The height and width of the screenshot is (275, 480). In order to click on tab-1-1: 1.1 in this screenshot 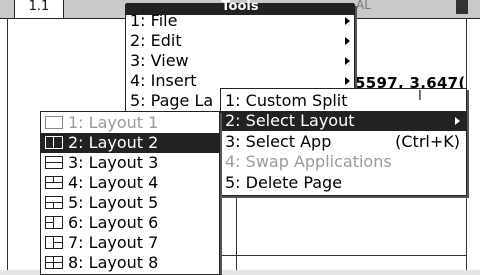, I will do `click(39, 9)`.